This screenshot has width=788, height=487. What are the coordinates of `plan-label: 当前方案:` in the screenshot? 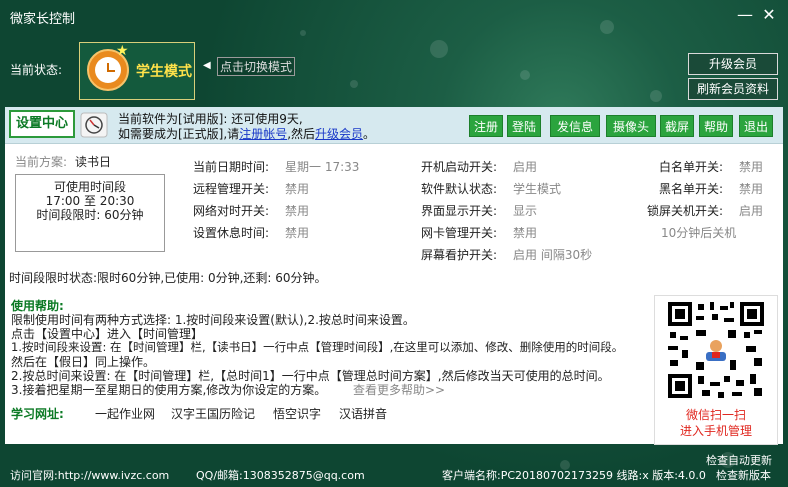 It's located at (41, 162).